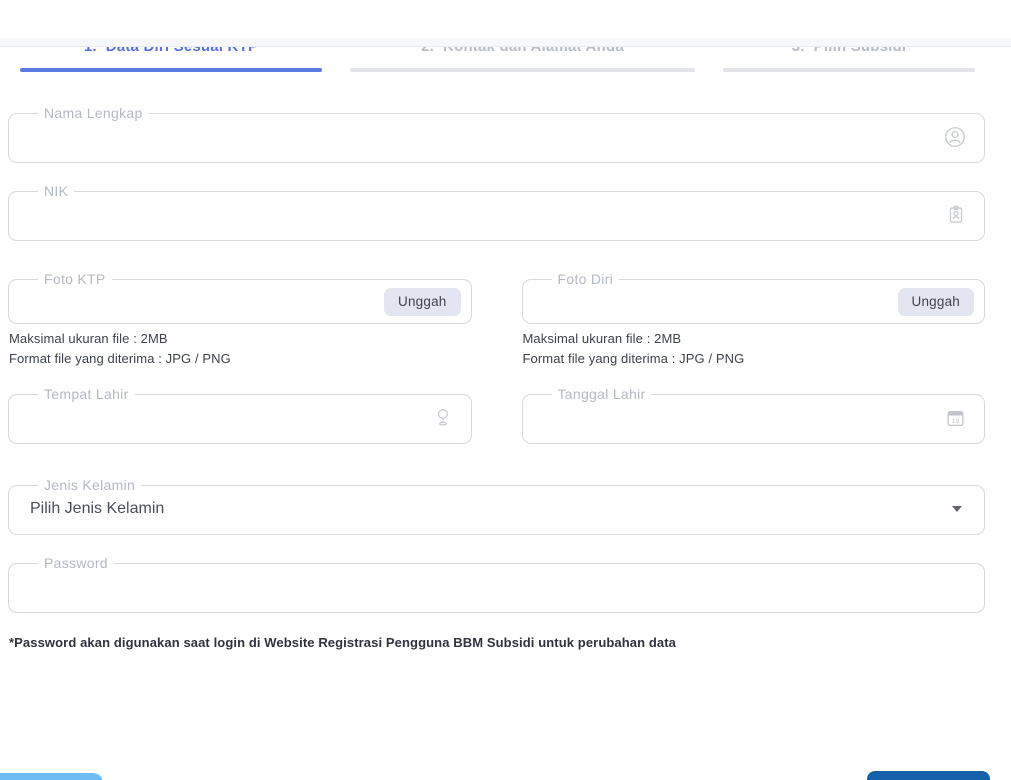 Image resolution: width=1011 pixels, height=780 pixels. Describe the element at coordinates (228, 418) in the screenshot. I see `tempat-lahir-input` at that location.